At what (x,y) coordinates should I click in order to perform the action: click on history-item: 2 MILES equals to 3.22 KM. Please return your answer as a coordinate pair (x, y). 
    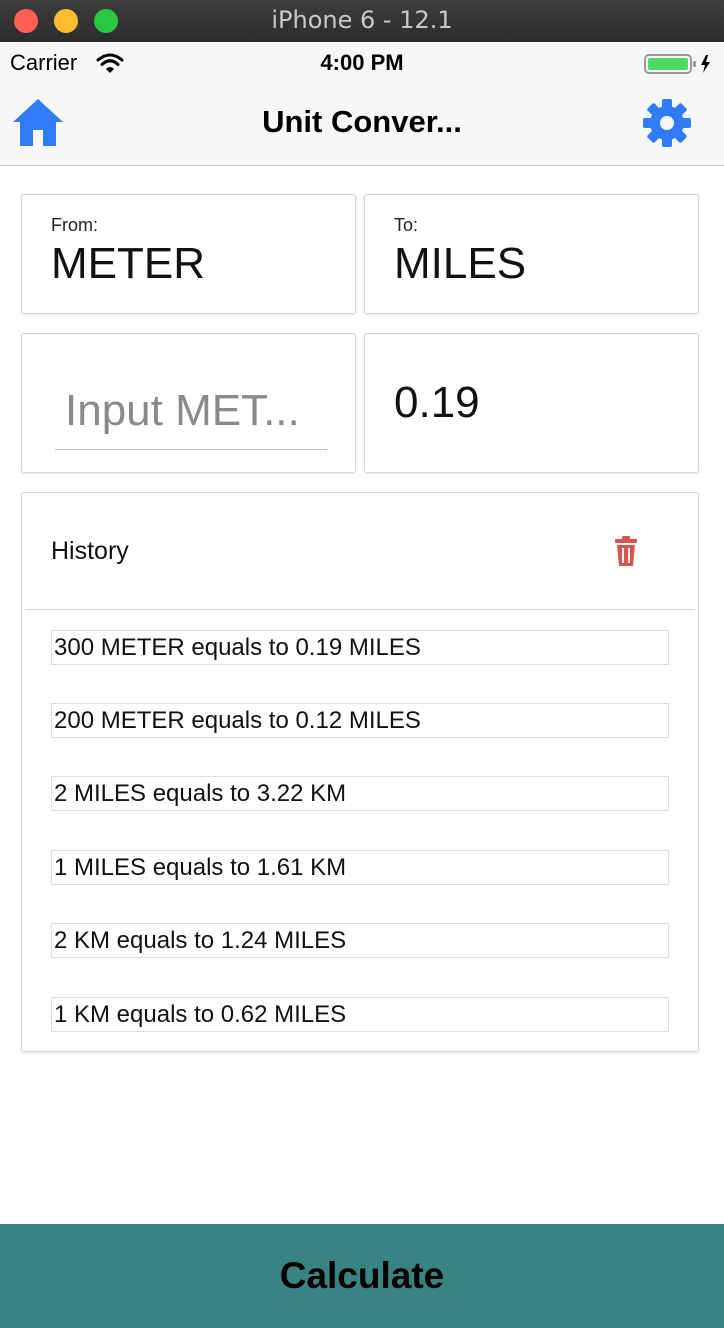
    Looking at the image, I should click on (360, 793).